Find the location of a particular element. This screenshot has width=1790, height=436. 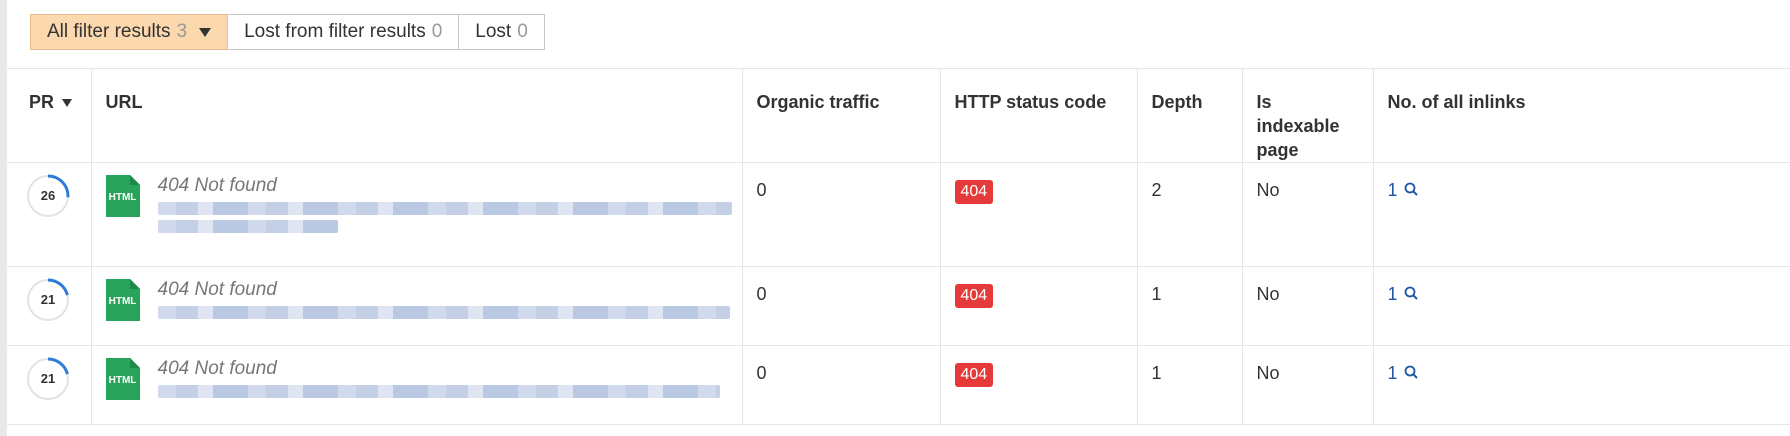

tab-label: Lost is located at coordinates (493, 31).